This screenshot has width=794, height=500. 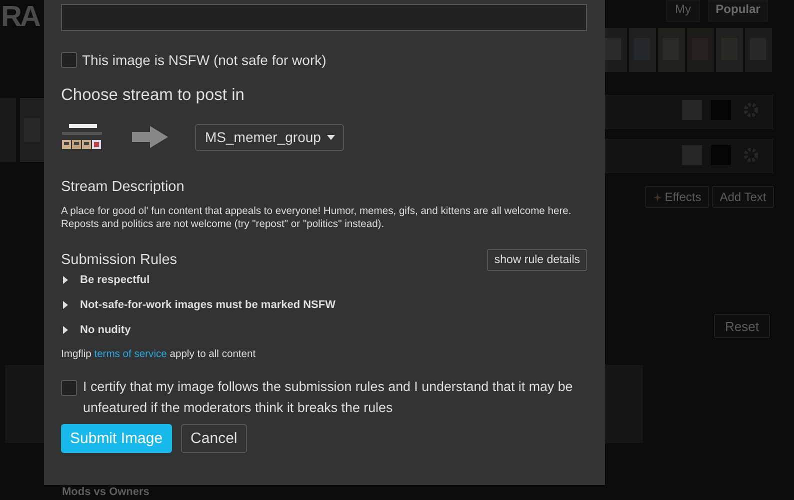 I want to click on sparkle-icon, so click(x=657, y=197).